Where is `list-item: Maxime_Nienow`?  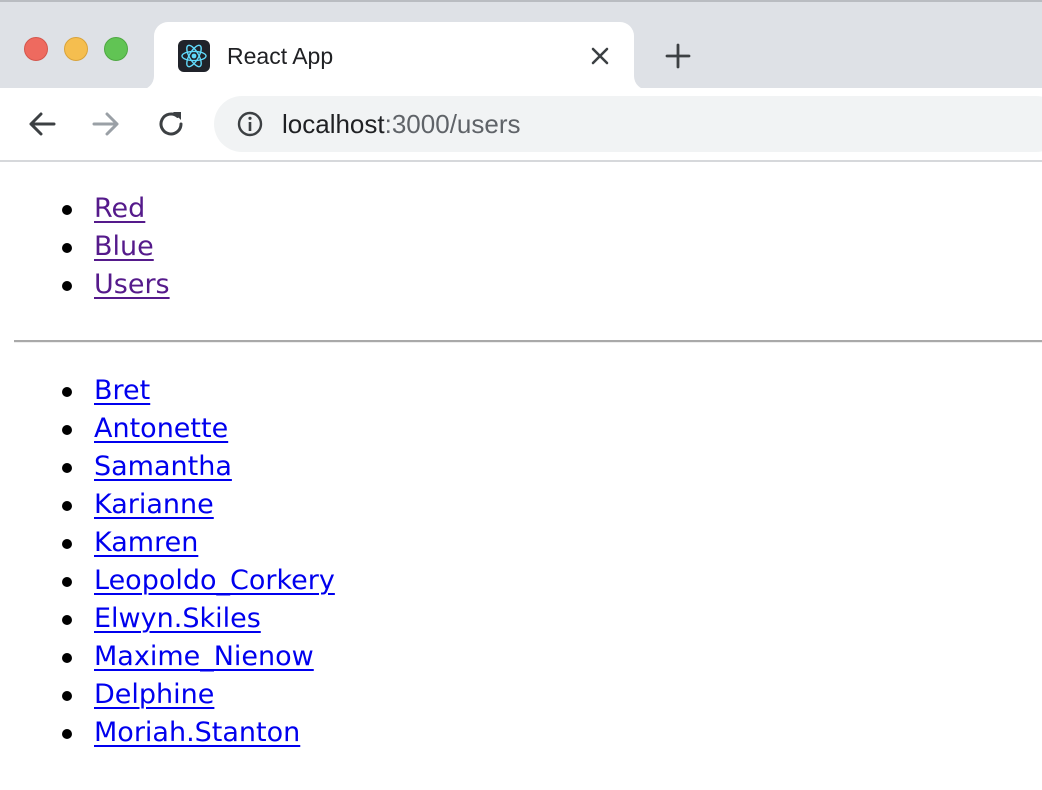 list-item: Maxime_Nienow is located at coordinates (167, 657).